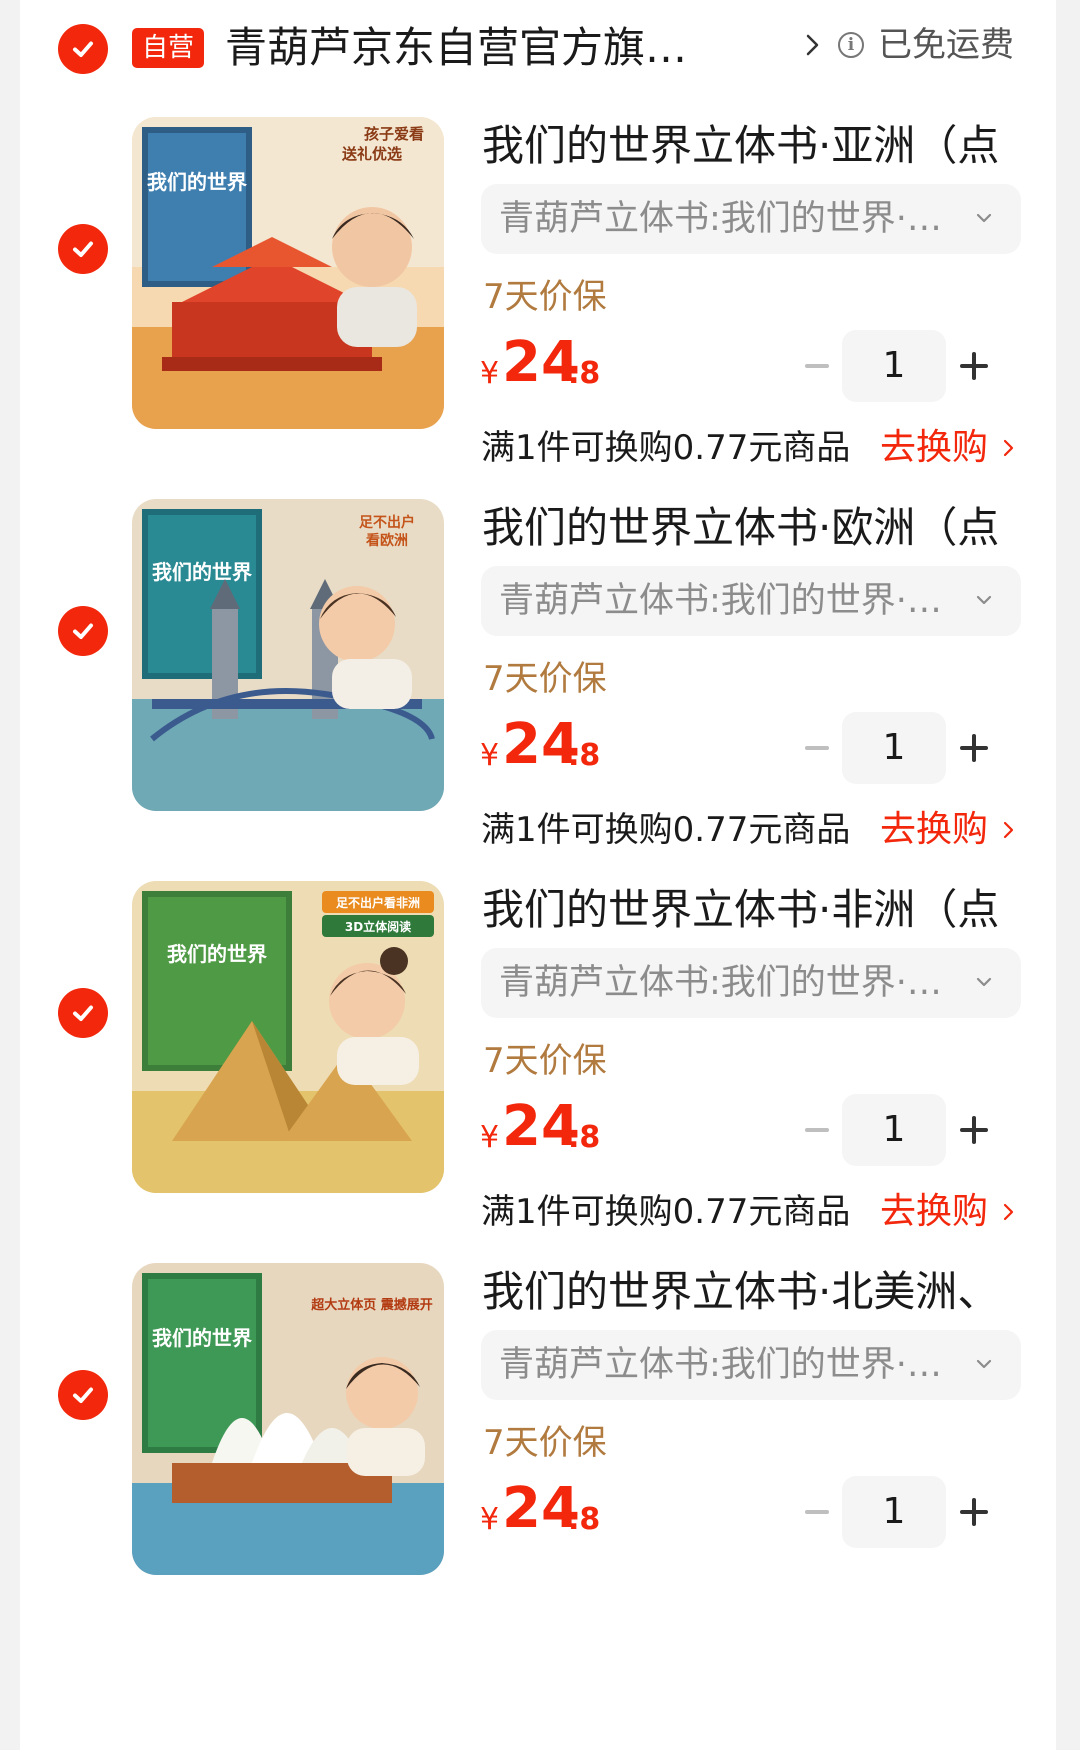  Describe the element at coordinates (851, 45) in the screenshot. I see `info-icon: i` at that location.